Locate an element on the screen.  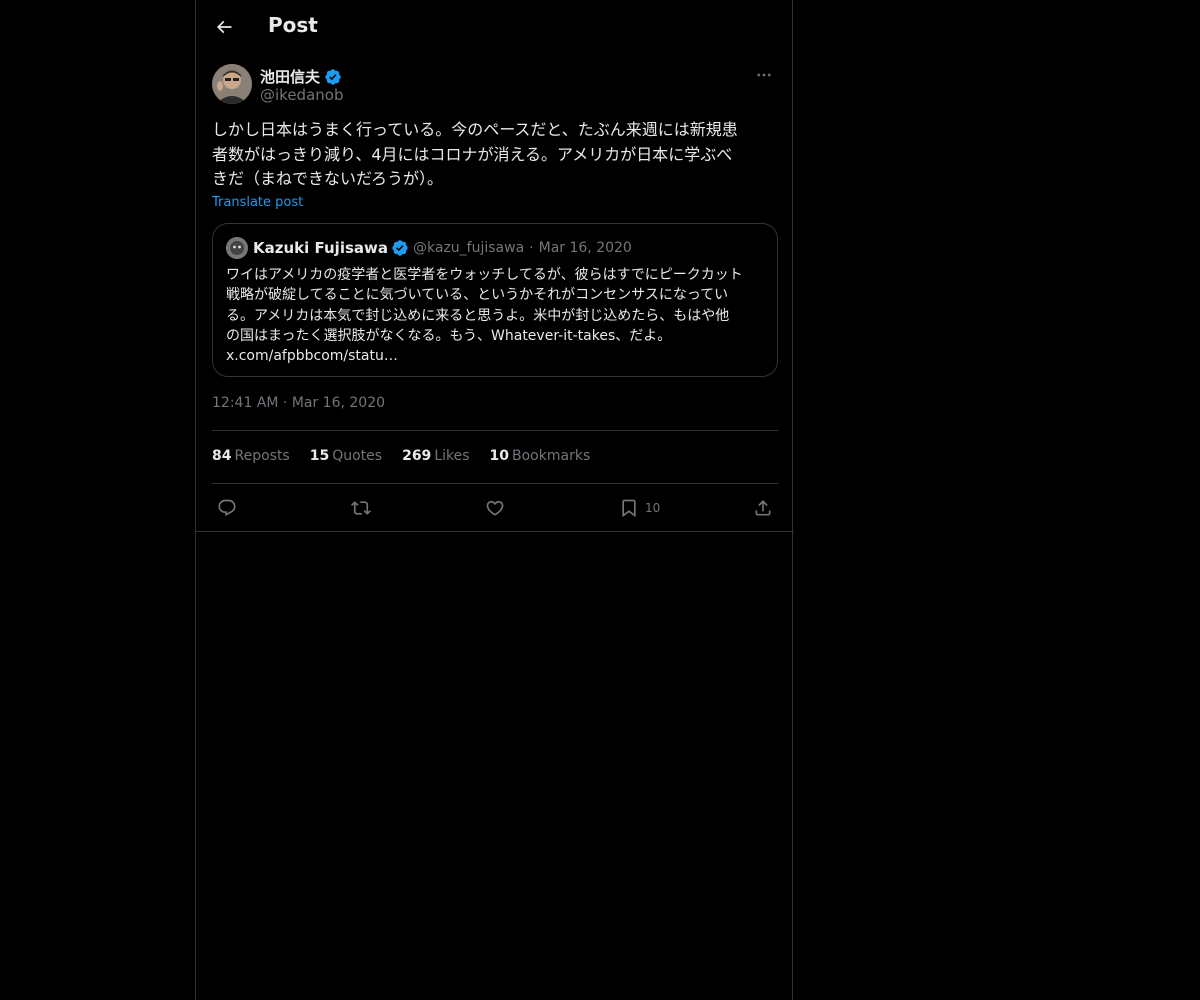
share-icon is located at coordinates (763, 508).